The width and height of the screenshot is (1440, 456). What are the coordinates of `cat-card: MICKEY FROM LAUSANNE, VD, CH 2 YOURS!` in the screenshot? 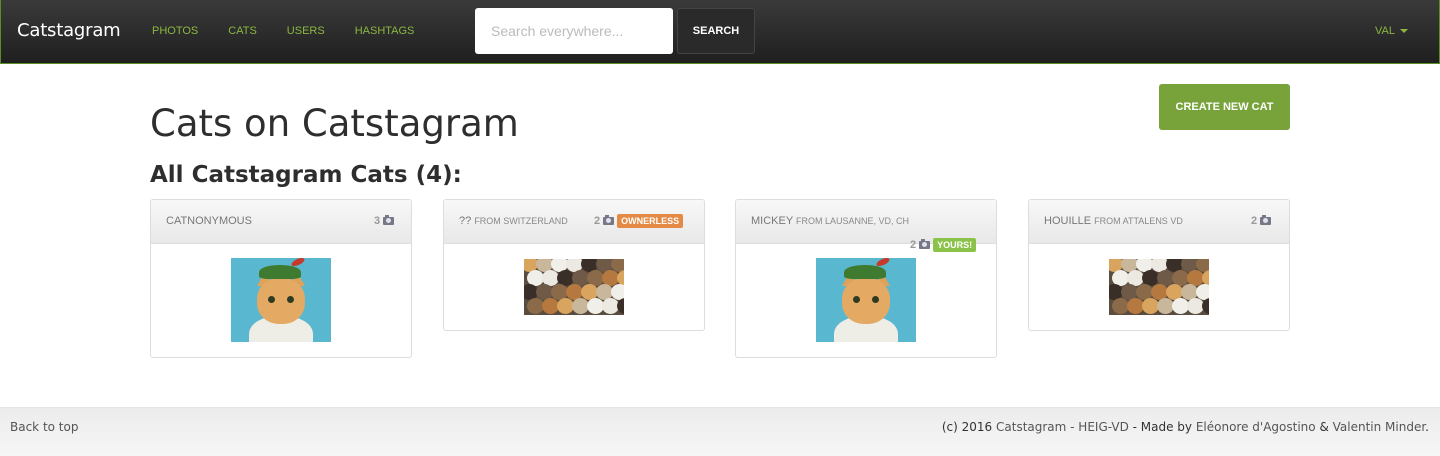 It's located at (866, 278).